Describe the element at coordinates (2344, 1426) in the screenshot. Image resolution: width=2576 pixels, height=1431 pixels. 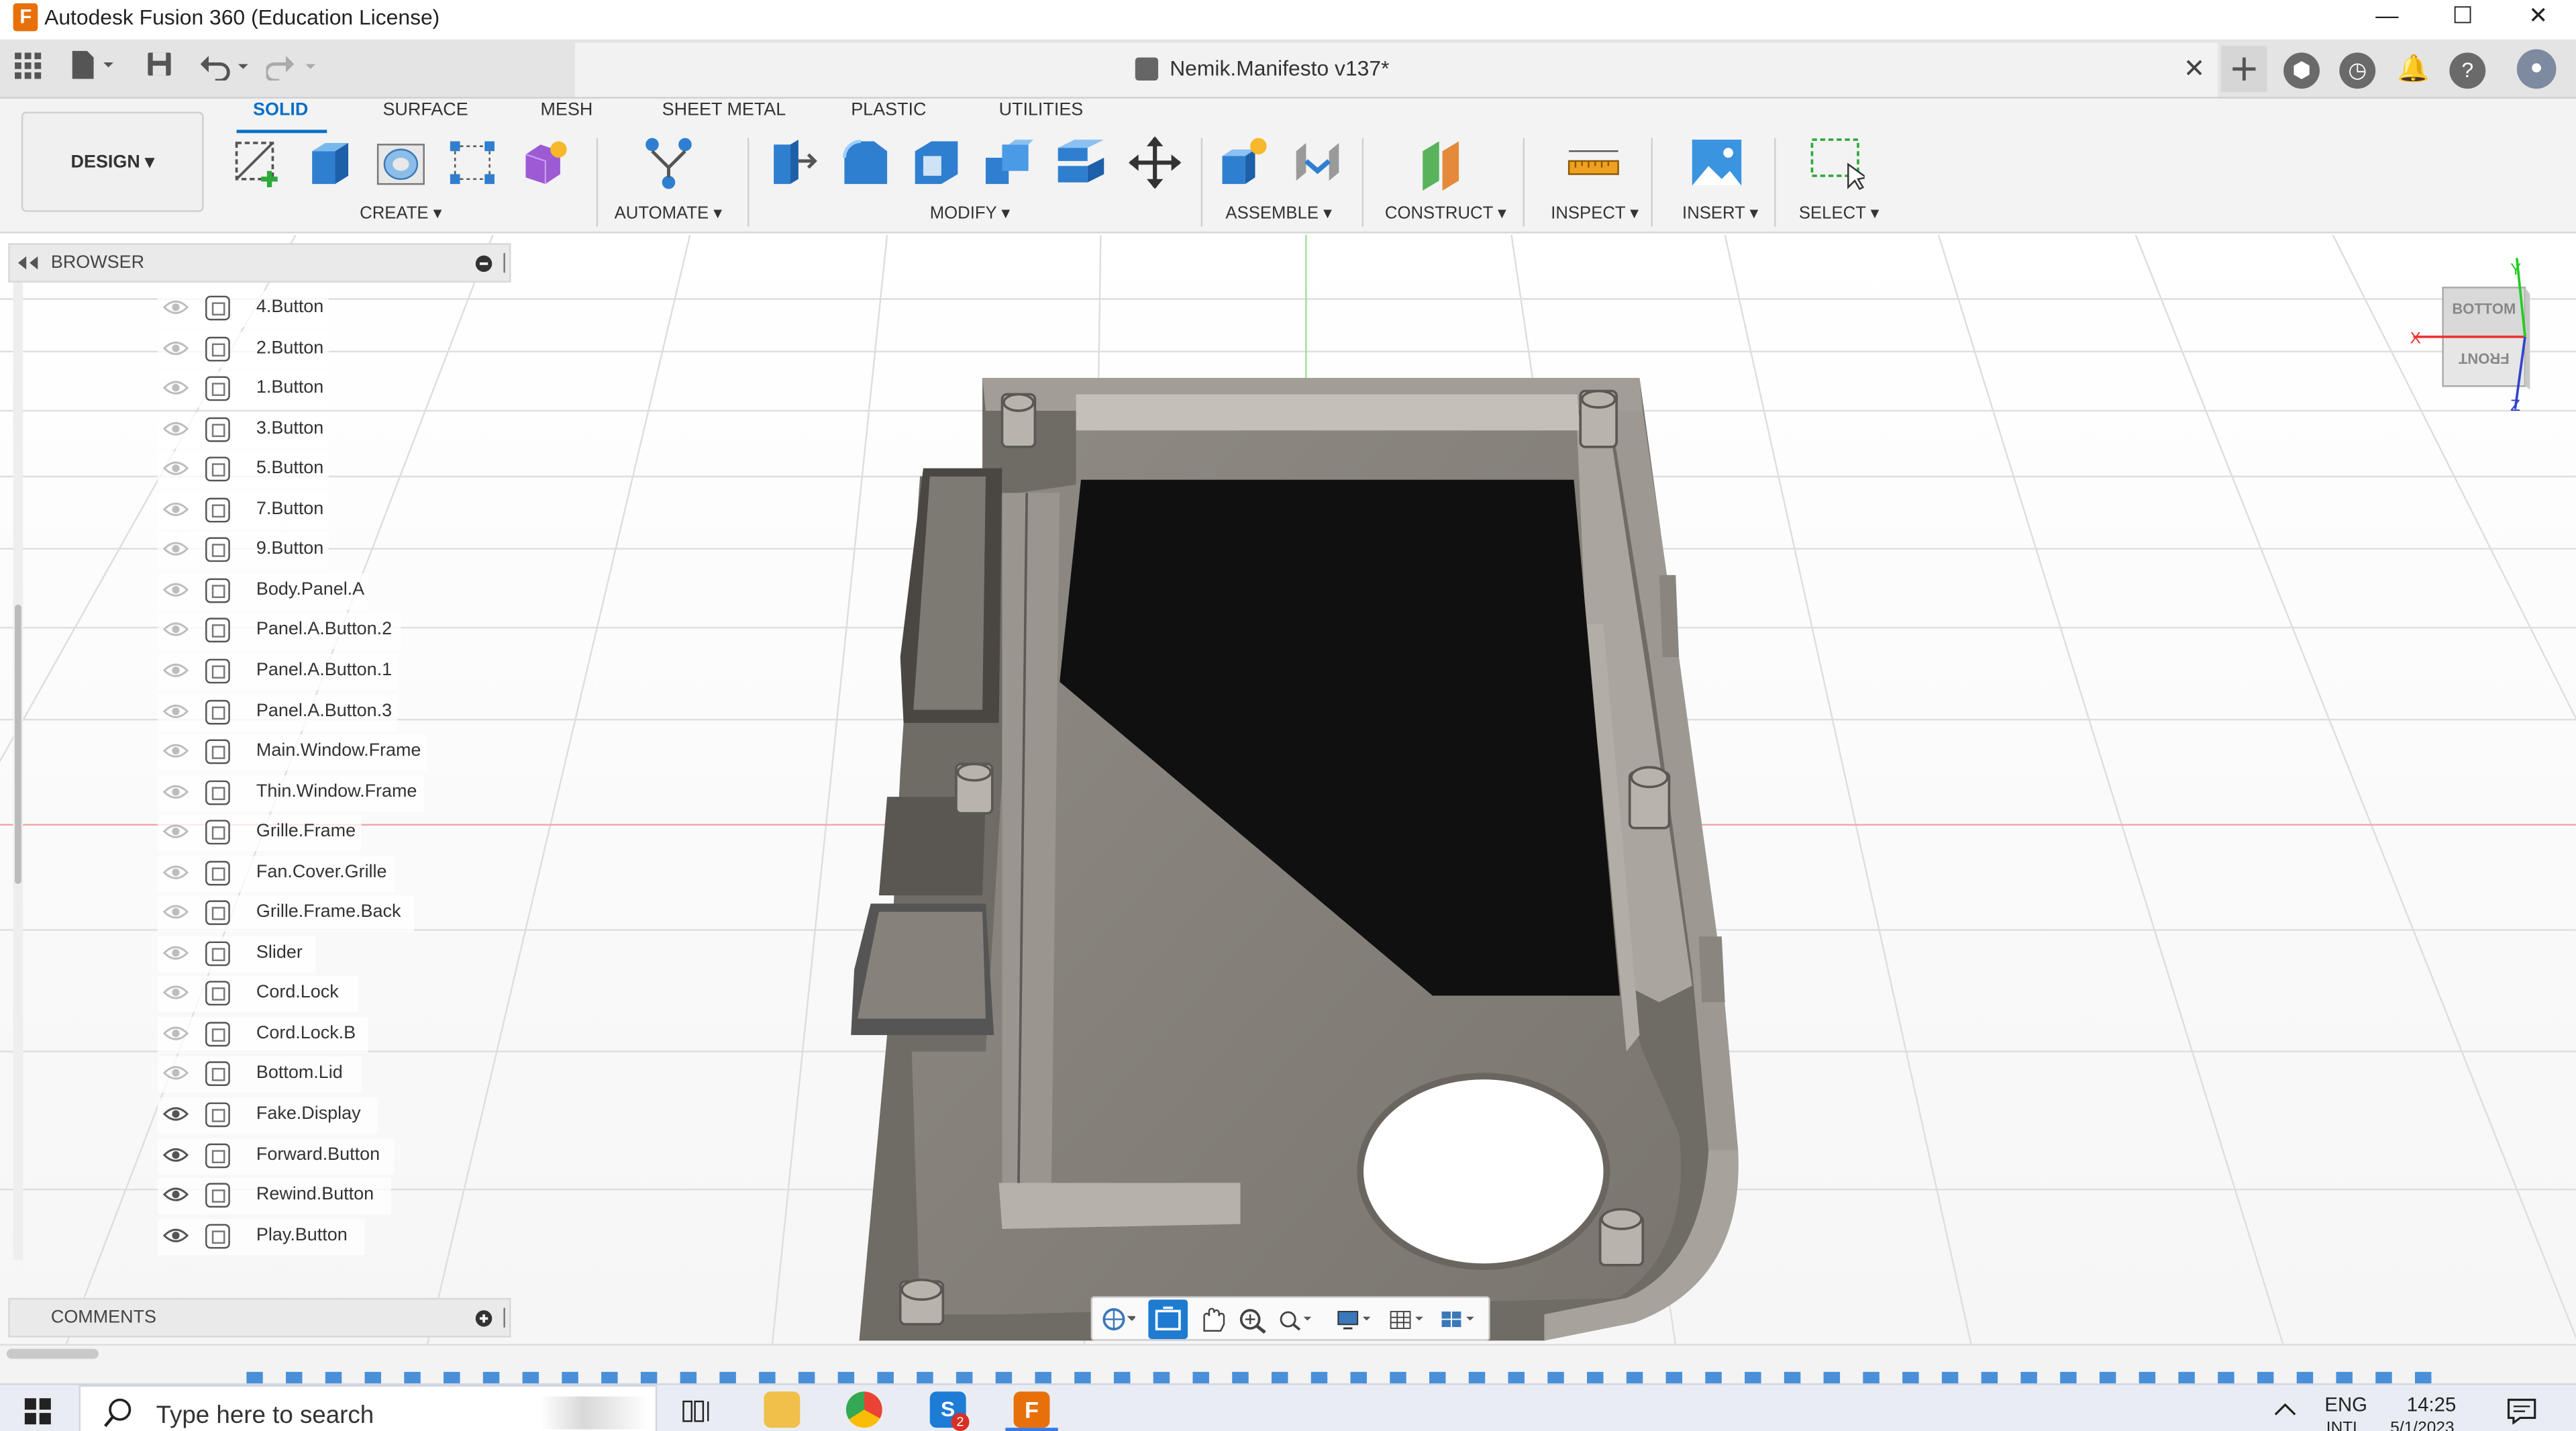
I see `keyboard-layout-indicator: INTL` at that location.